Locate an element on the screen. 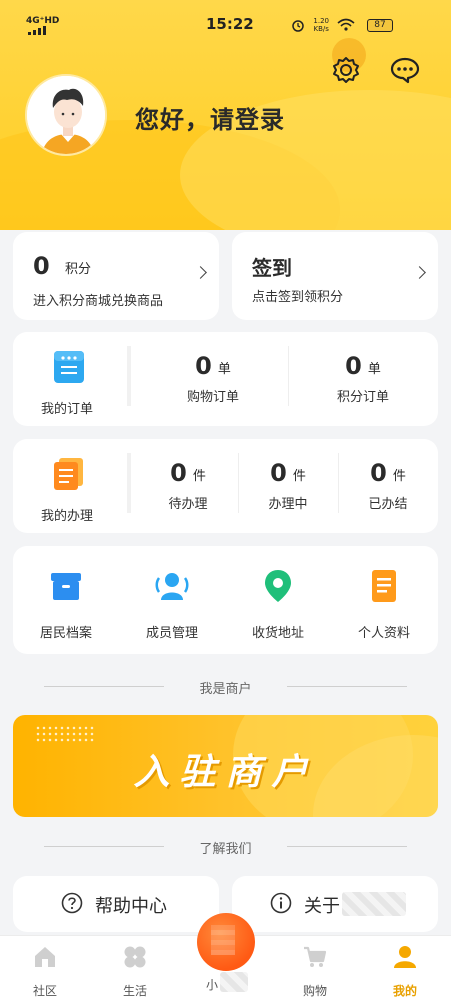 This screenshot has height=999, width=451. merchant-section-title: 我是商户 is located at coordinates (225, 689).